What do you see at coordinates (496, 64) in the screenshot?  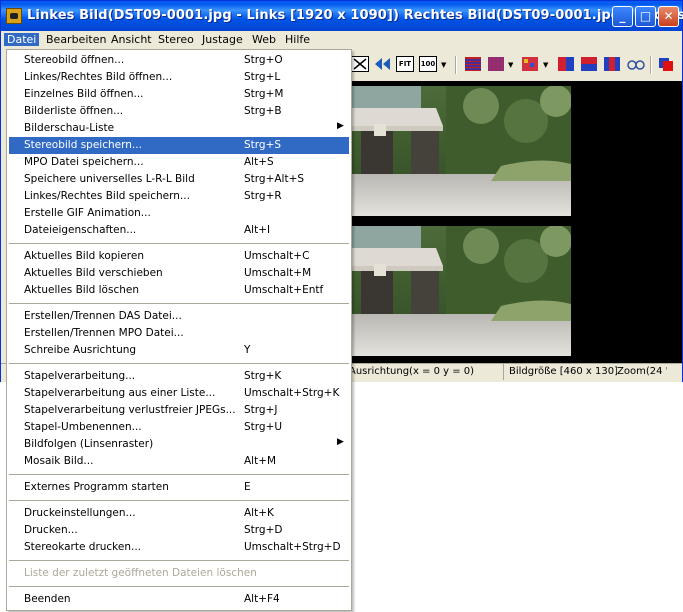 I see `interlaced-cols-icon` at bounding box center [496, 64].